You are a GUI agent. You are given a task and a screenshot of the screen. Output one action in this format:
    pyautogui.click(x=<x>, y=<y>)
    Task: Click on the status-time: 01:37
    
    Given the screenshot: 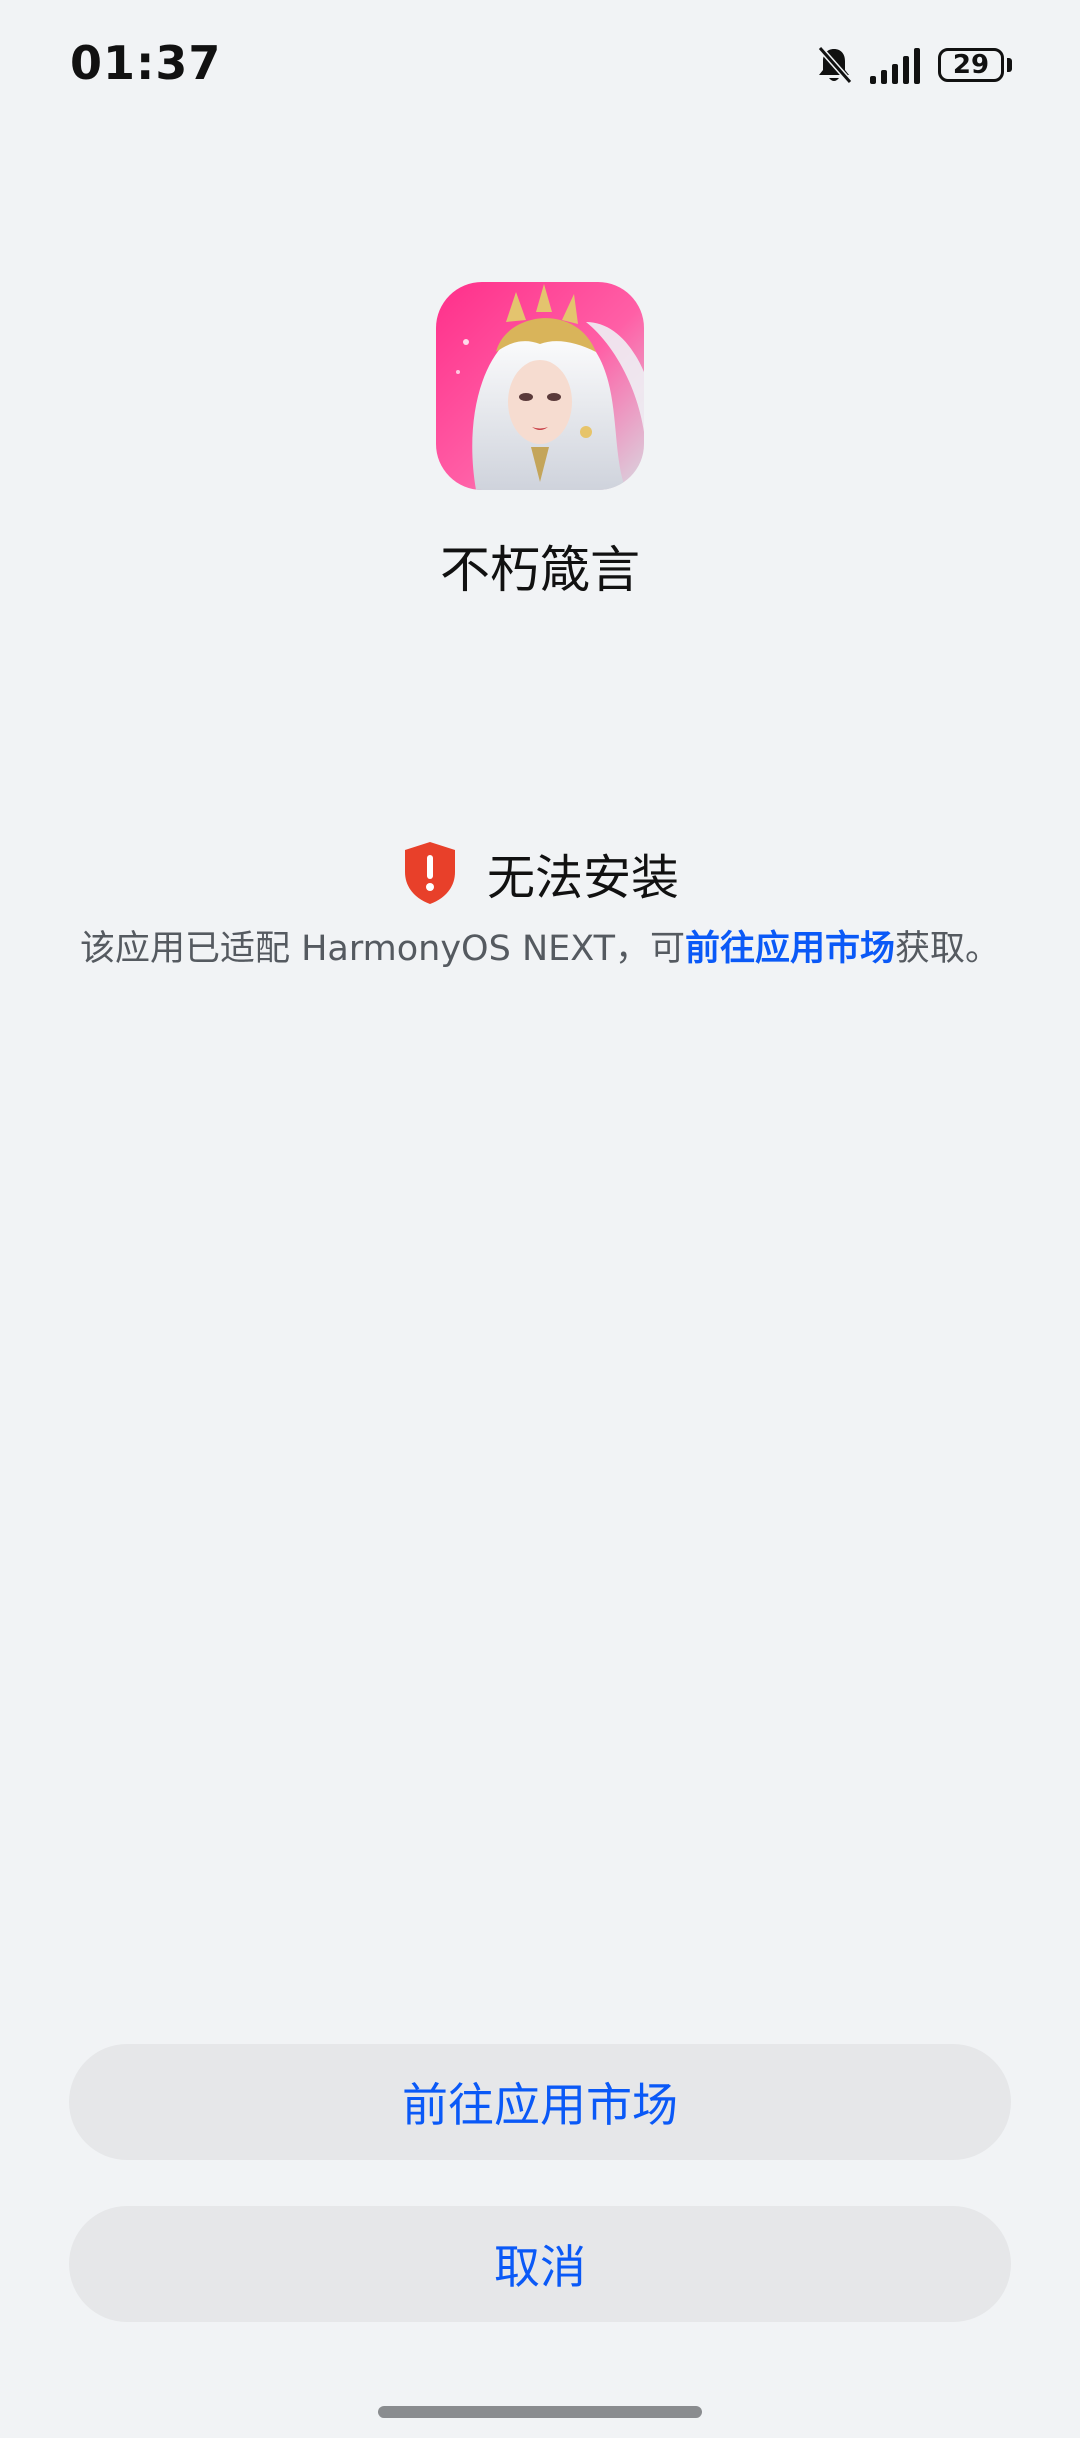 What is the action you would take?
    pyautogui.click(x=146, y=63)
    